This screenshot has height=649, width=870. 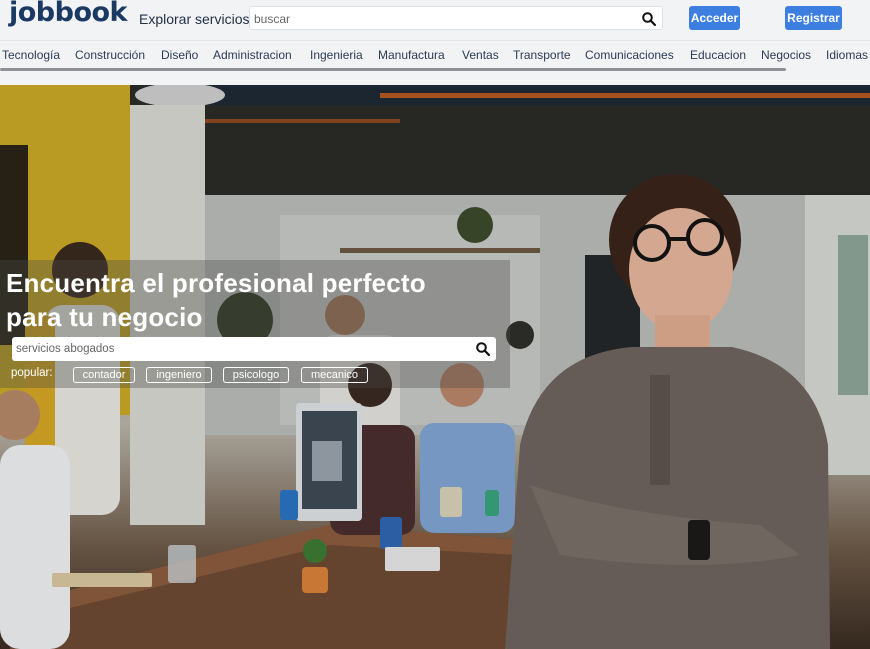 I want to click on explore-services-link: Explorar servicios, so click(x=194, y=19).